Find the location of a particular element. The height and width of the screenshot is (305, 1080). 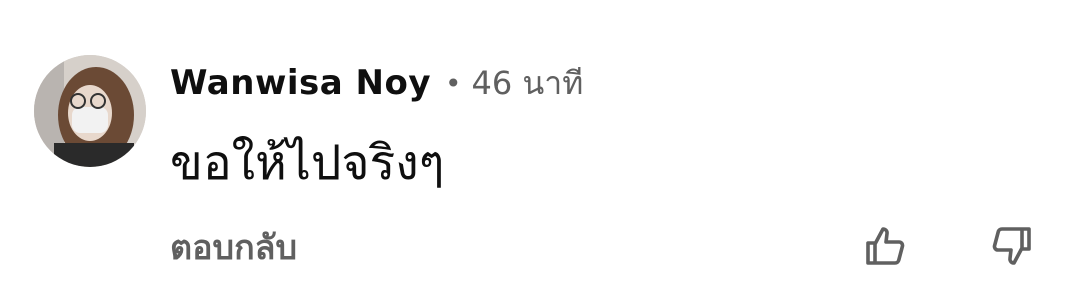

avatar is located at coordinates (90, 111).